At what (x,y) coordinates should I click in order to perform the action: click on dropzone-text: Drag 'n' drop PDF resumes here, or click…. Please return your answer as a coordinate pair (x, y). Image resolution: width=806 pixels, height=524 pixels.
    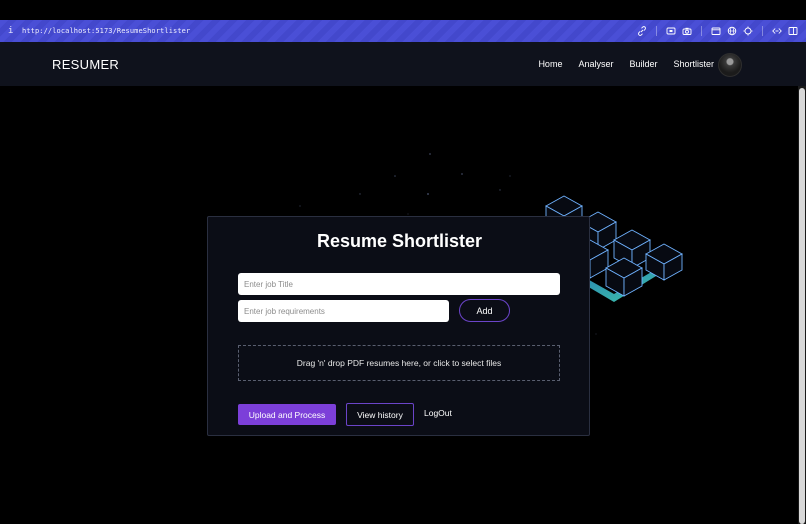
    Looking at the image, I should click on (399, 363).